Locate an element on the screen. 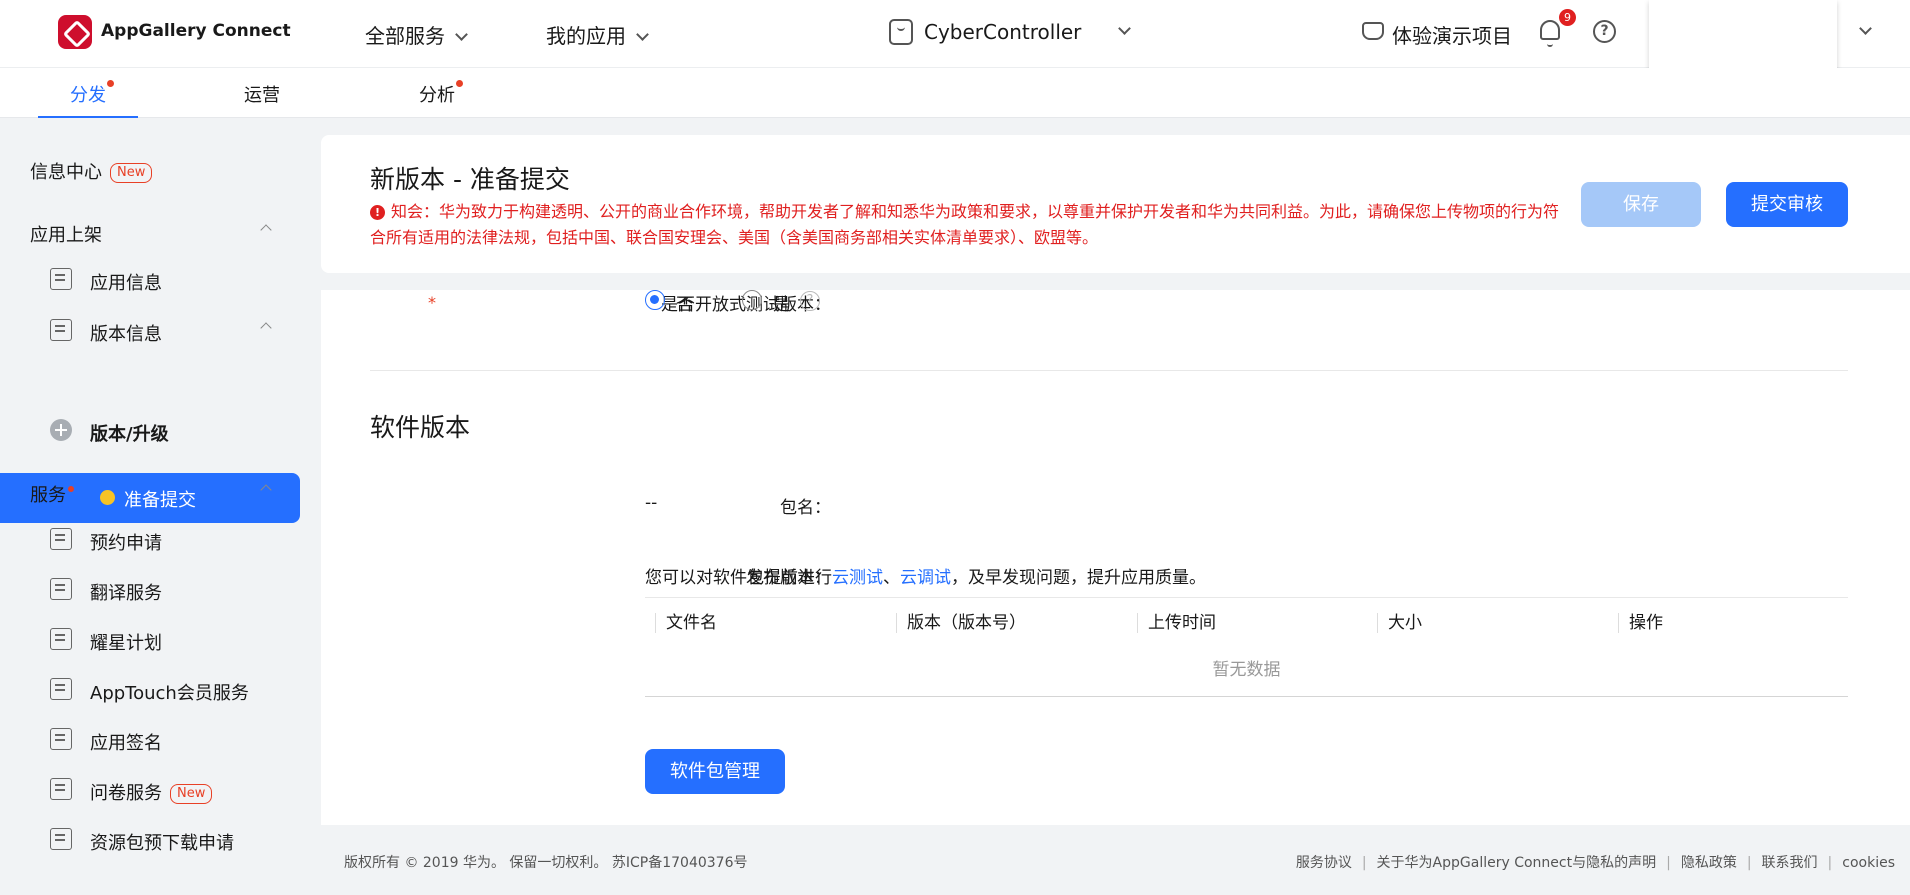 This screenshot has height=895, width=1910. signature-icon is located at coordinates (61, 739).